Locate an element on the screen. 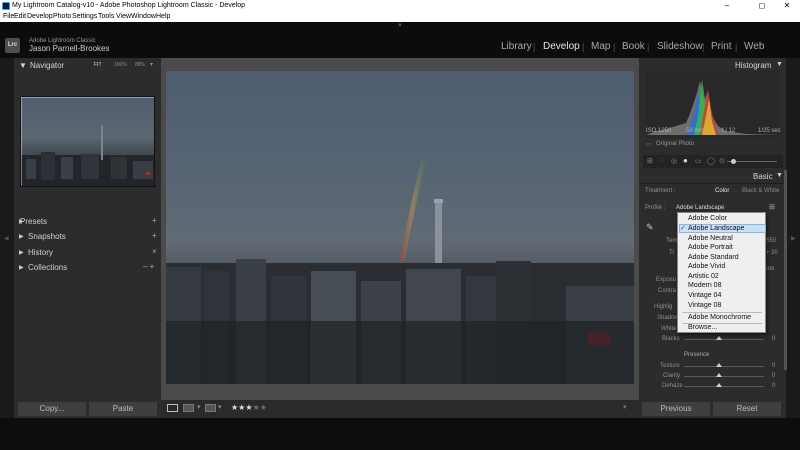  add-preset-button: + is located at coordinates (154, 220).